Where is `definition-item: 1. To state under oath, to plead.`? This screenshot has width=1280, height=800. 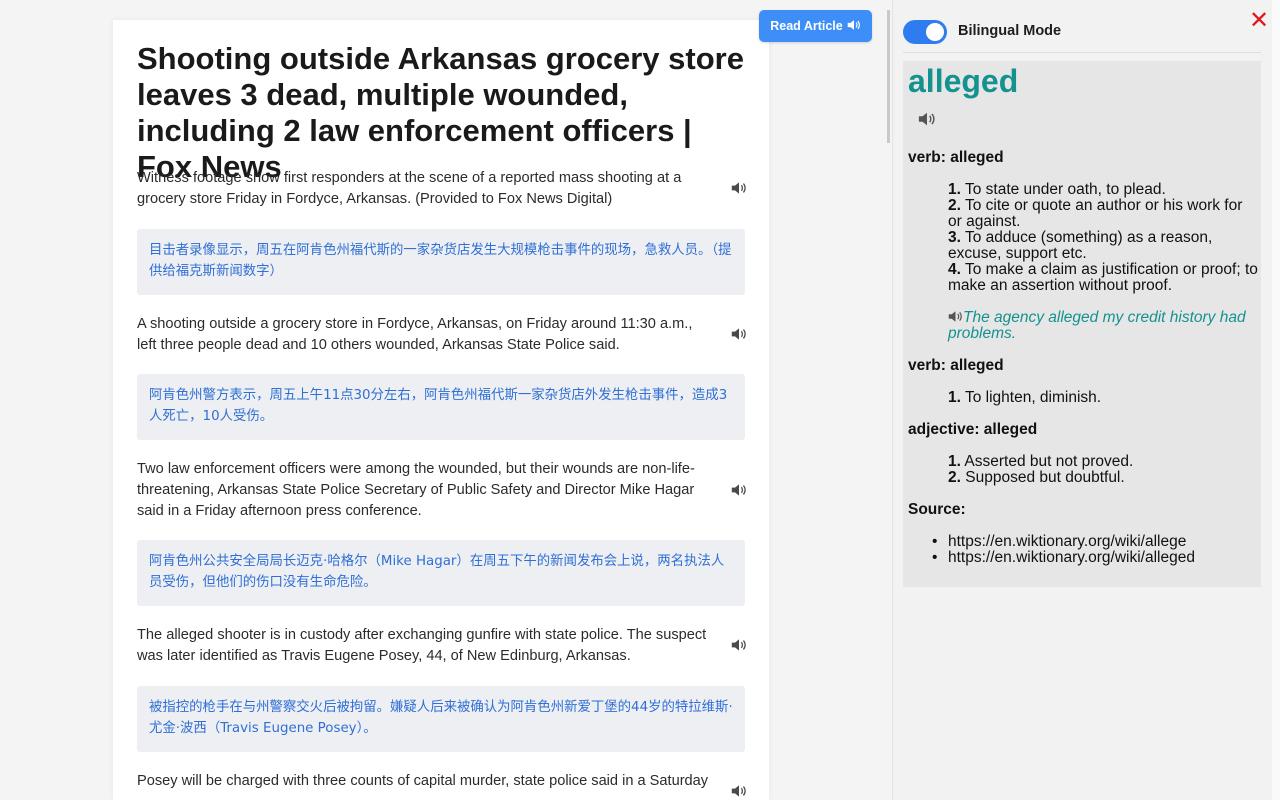
definition-item: 1. To state under oath, to plead. is located at coordinates (1057, 189).